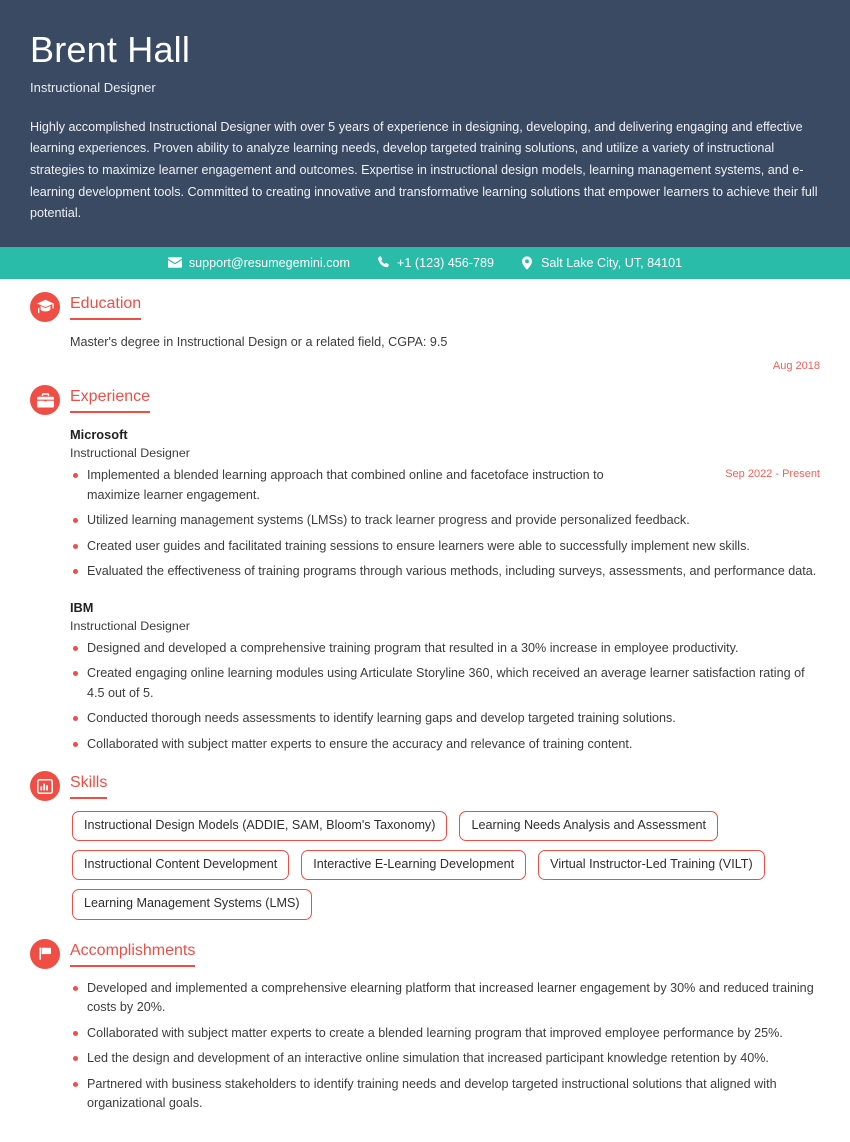 Image resolution: width=850 pixels, height=1142 pixels. Describe the element at coordinates (383, 263) in the screenshot. I see `phone-icon` at that location.